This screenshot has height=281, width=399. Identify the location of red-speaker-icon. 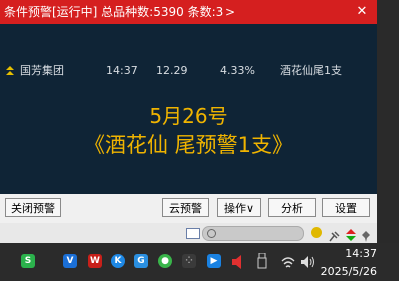
(238, 261).